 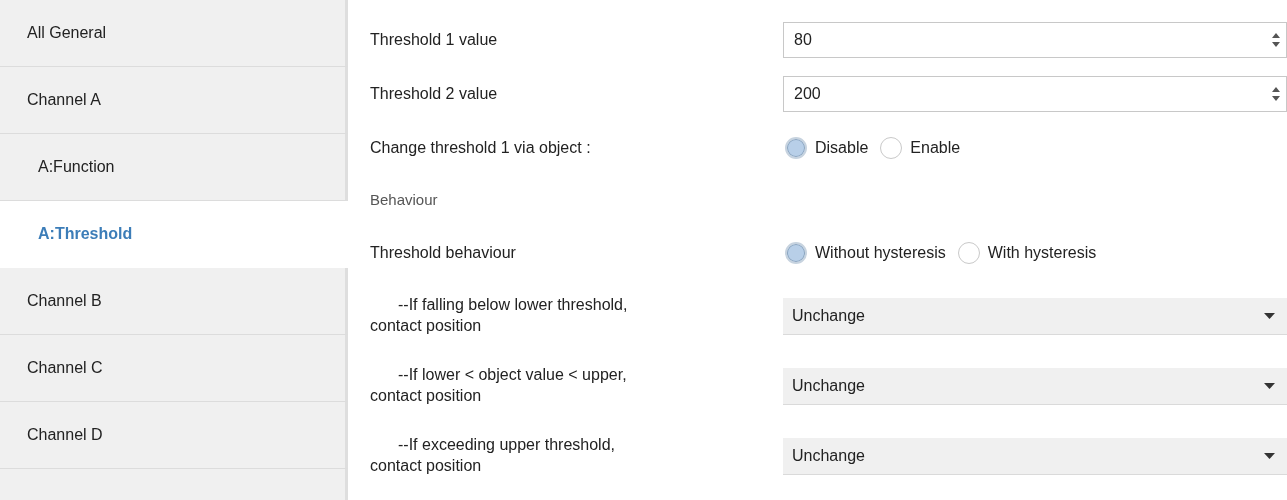 I want to click on radio-option: Enable, so click(x=919, y=148).